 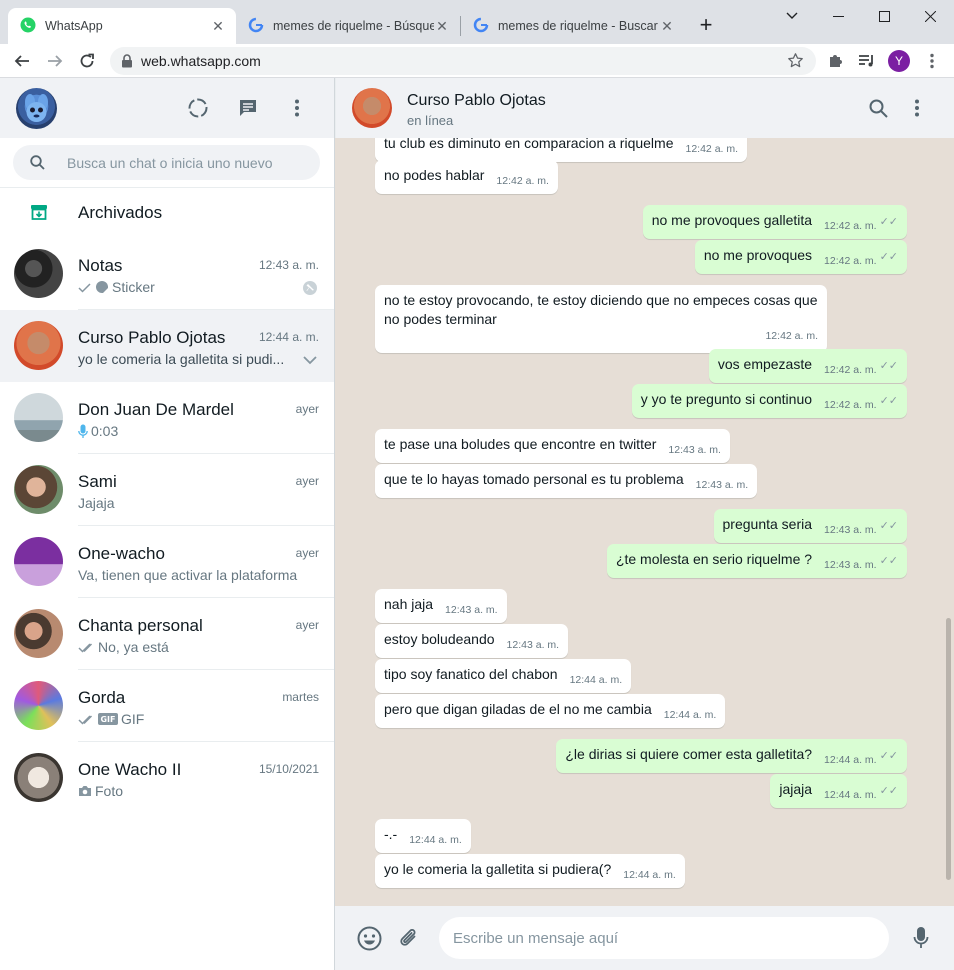 I want to click on tab-search-chevron-icon, so click(x=792, y=16).